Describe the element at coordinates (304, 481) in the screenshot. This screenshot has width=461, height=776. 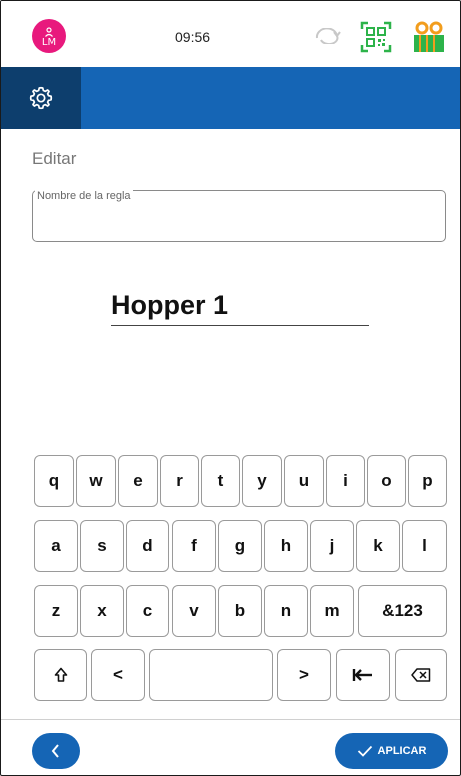
I see `key-u: u` at that location.